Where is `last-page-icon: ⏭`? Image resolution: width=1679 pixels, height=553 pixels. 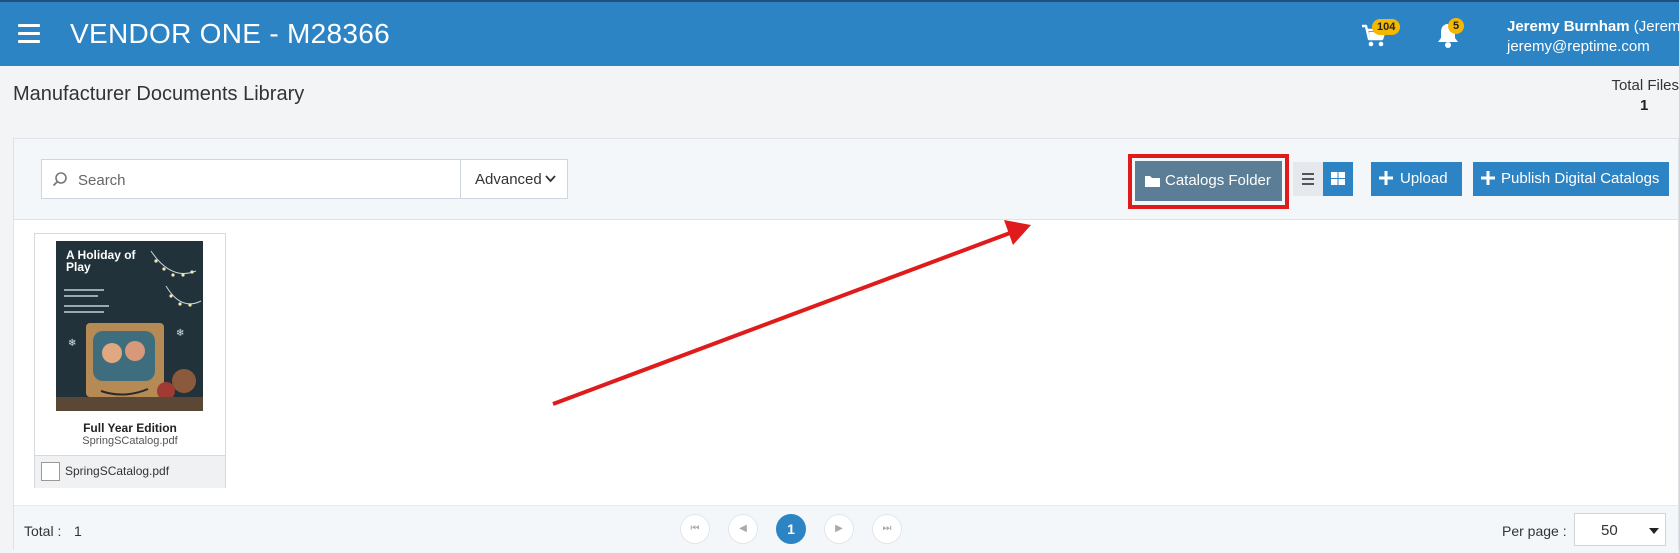
last-page-icon: ⏭ is located at coordinates (887, 528).